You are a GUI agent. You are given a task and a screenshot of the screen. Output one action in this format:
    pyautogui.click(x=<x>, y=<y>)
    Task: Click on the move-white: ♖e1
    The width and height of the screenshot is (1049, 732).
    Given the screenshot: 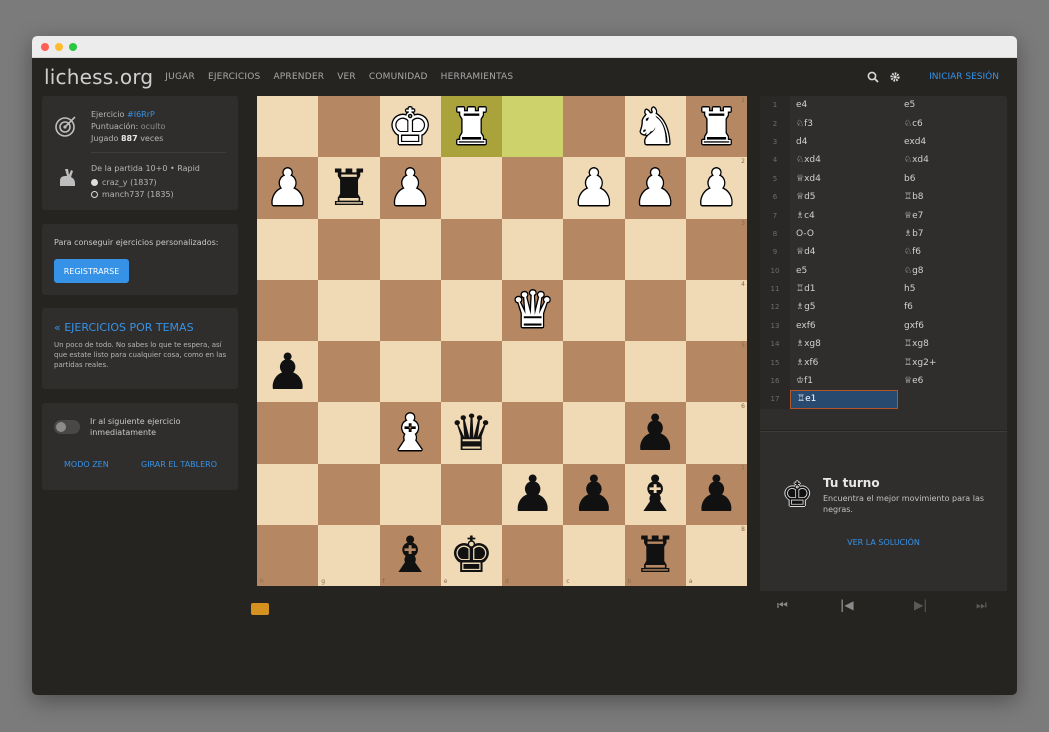 What is the action you would take?
    pyautogui.click(x=844, y=399)
    